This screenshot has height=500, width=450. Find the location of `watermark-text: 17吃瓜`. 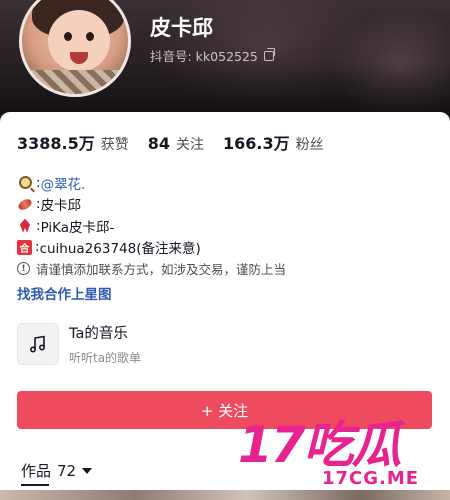

watermark-text: 17吃瓜 is located at coordinates (320, 445).